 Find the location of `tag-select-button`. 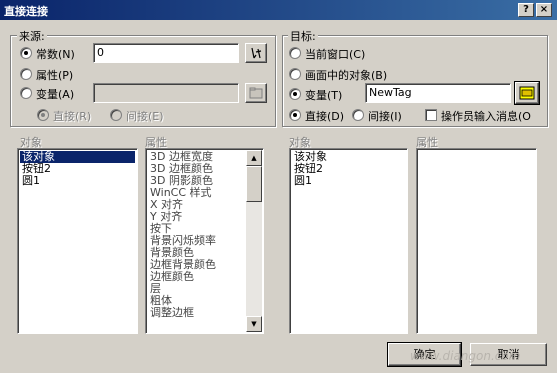

tag-select-button is located at coordinates (527, 93).